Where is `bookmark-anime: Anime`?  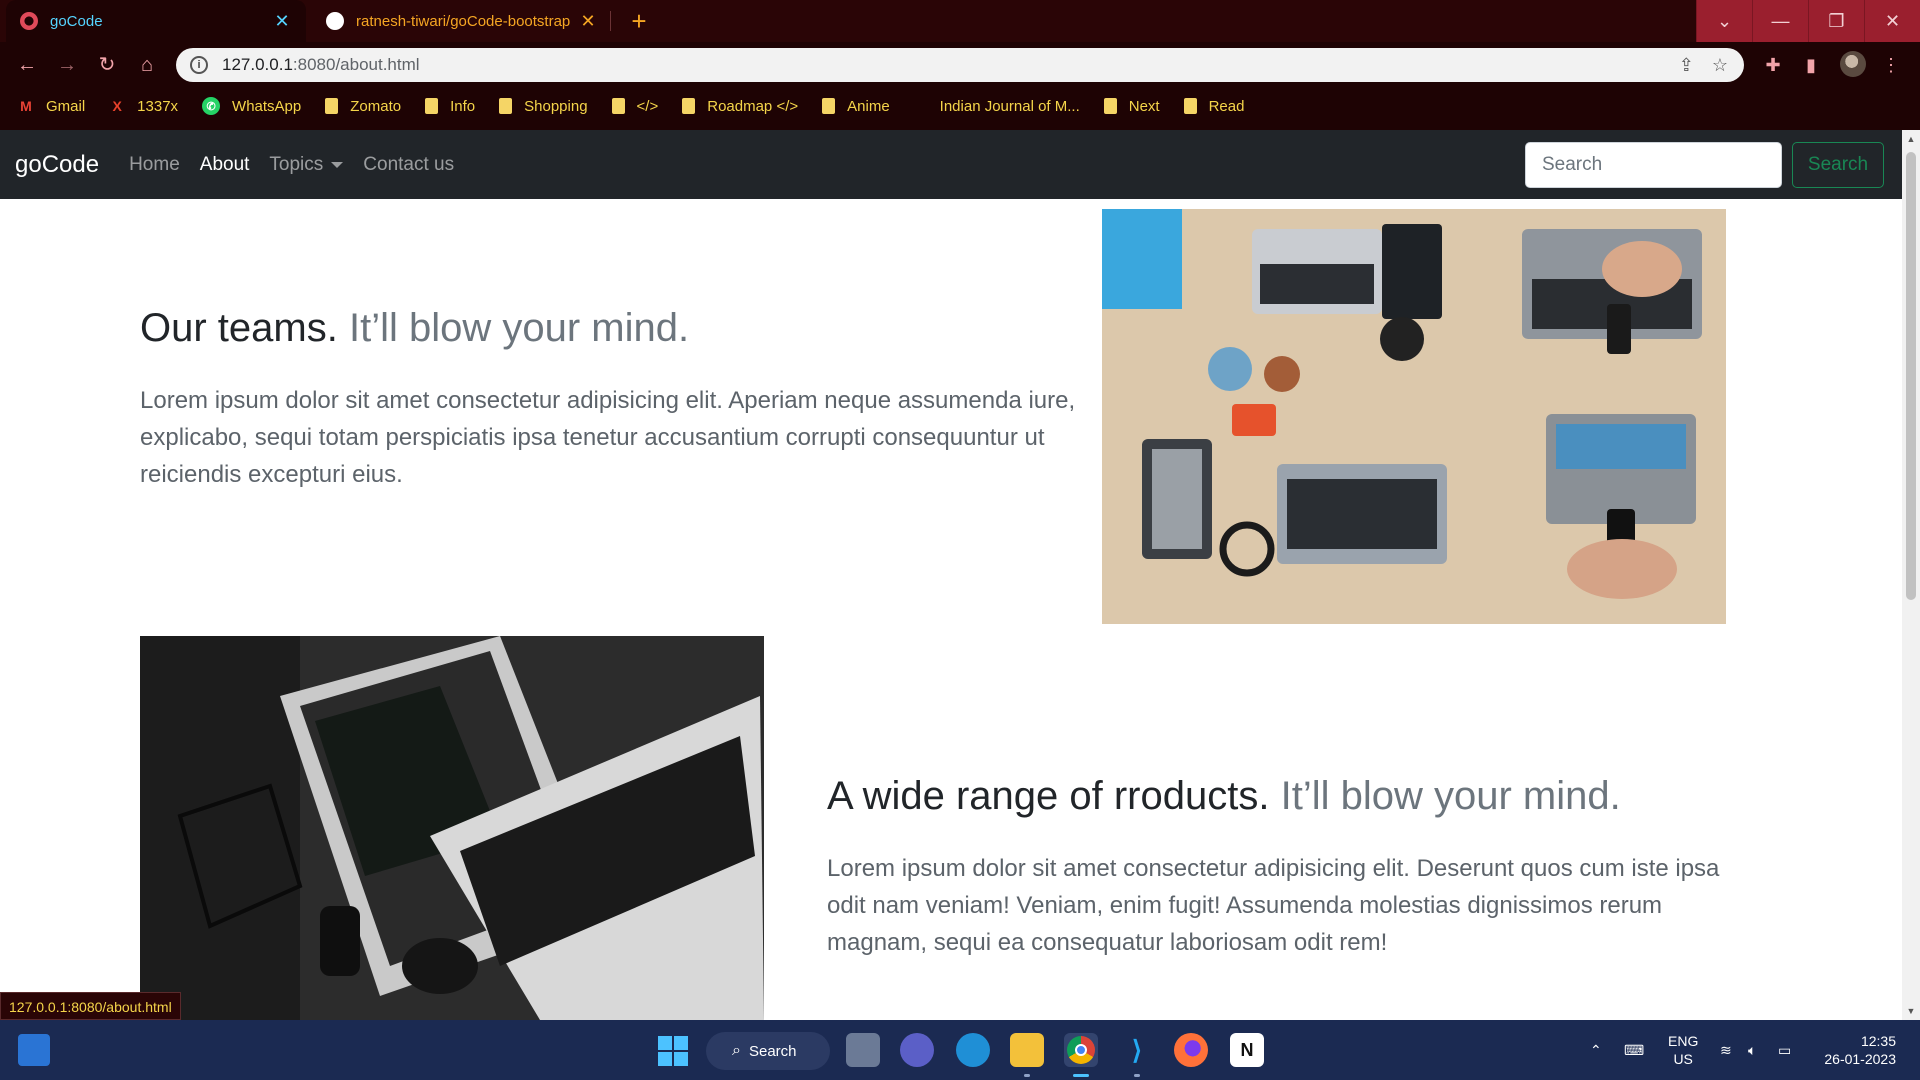
bookmark-anime: Anime is located at coordinates (856, 106).